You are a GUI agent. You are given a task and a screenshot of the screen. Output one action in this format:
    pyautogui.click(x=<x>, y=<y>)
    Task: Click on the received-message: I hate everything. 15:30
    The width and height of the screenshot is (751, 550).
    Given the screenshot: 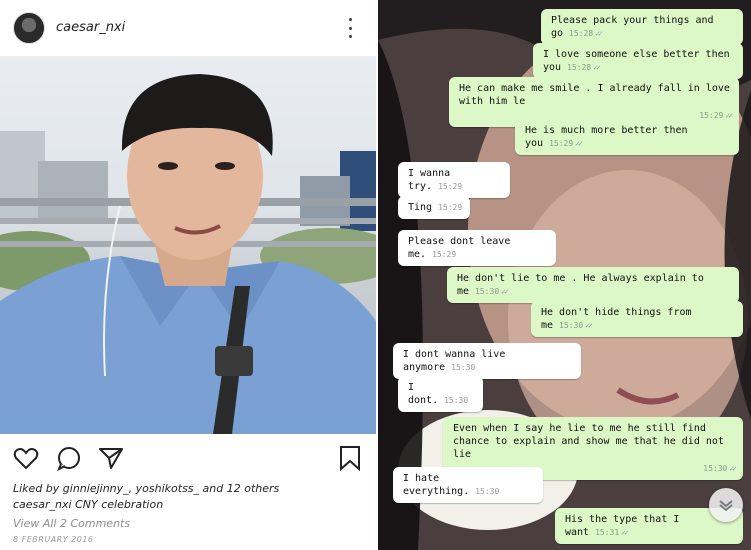 What is the action you would take?
    pyautogui.click(x=468, y=485)
    